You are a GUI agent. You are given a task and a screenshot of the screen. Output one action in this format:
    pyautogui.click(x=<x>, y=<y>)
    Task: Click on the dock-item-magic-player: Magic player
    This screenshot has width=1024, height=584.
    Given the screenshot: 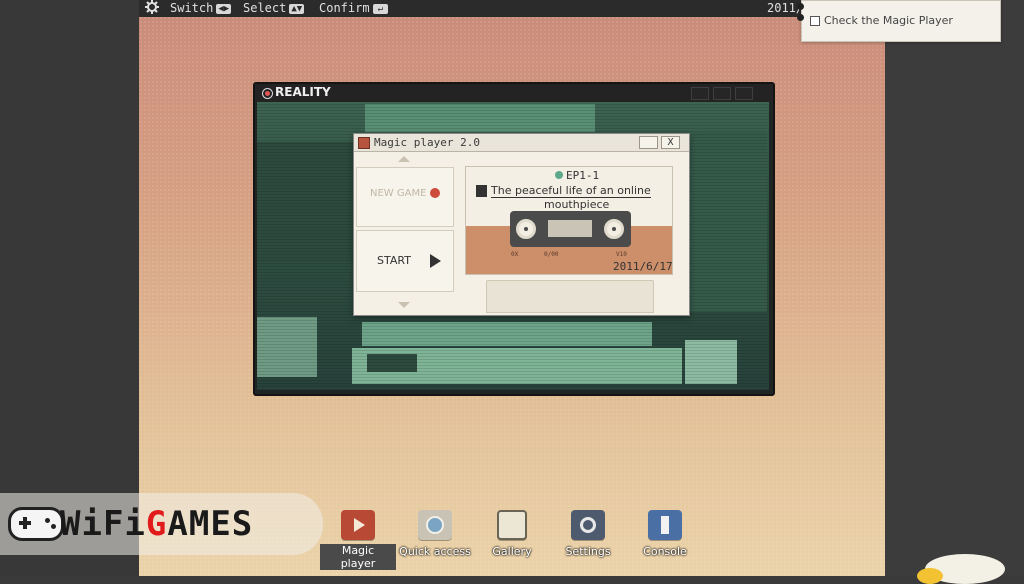 What is the action you would take?
    pyautogui.click(x=358, y=540)
    